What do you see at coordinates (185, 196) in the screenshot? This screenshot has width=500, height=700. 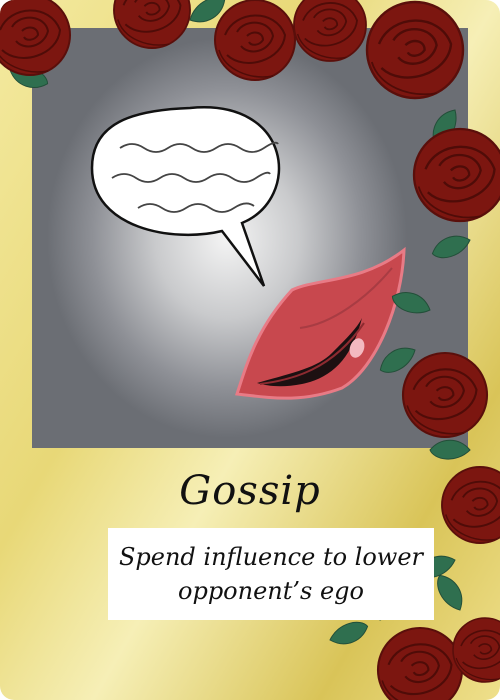 I see `speech-bubble-icon` at bounding box center [185, 196].